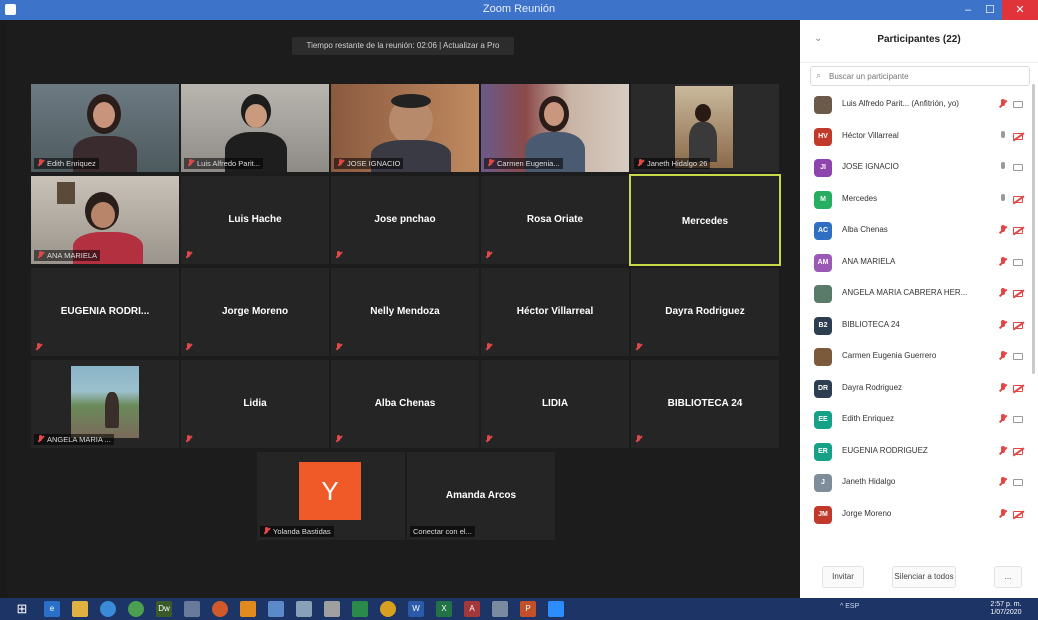  I want to click on participant-row: J Janeth Hidalgo, so click(919, 483).